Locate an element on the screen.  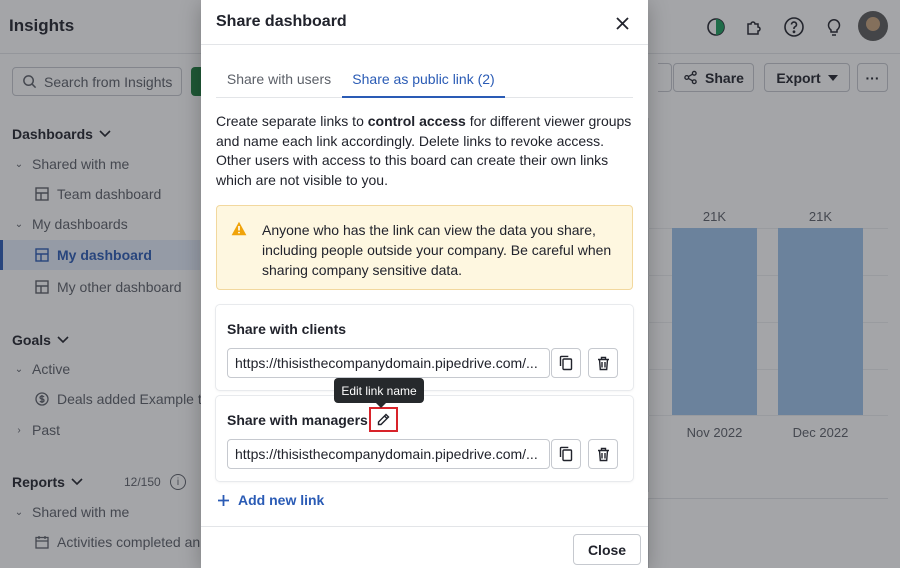
pencil-icon is located at coordinates (383, 419).